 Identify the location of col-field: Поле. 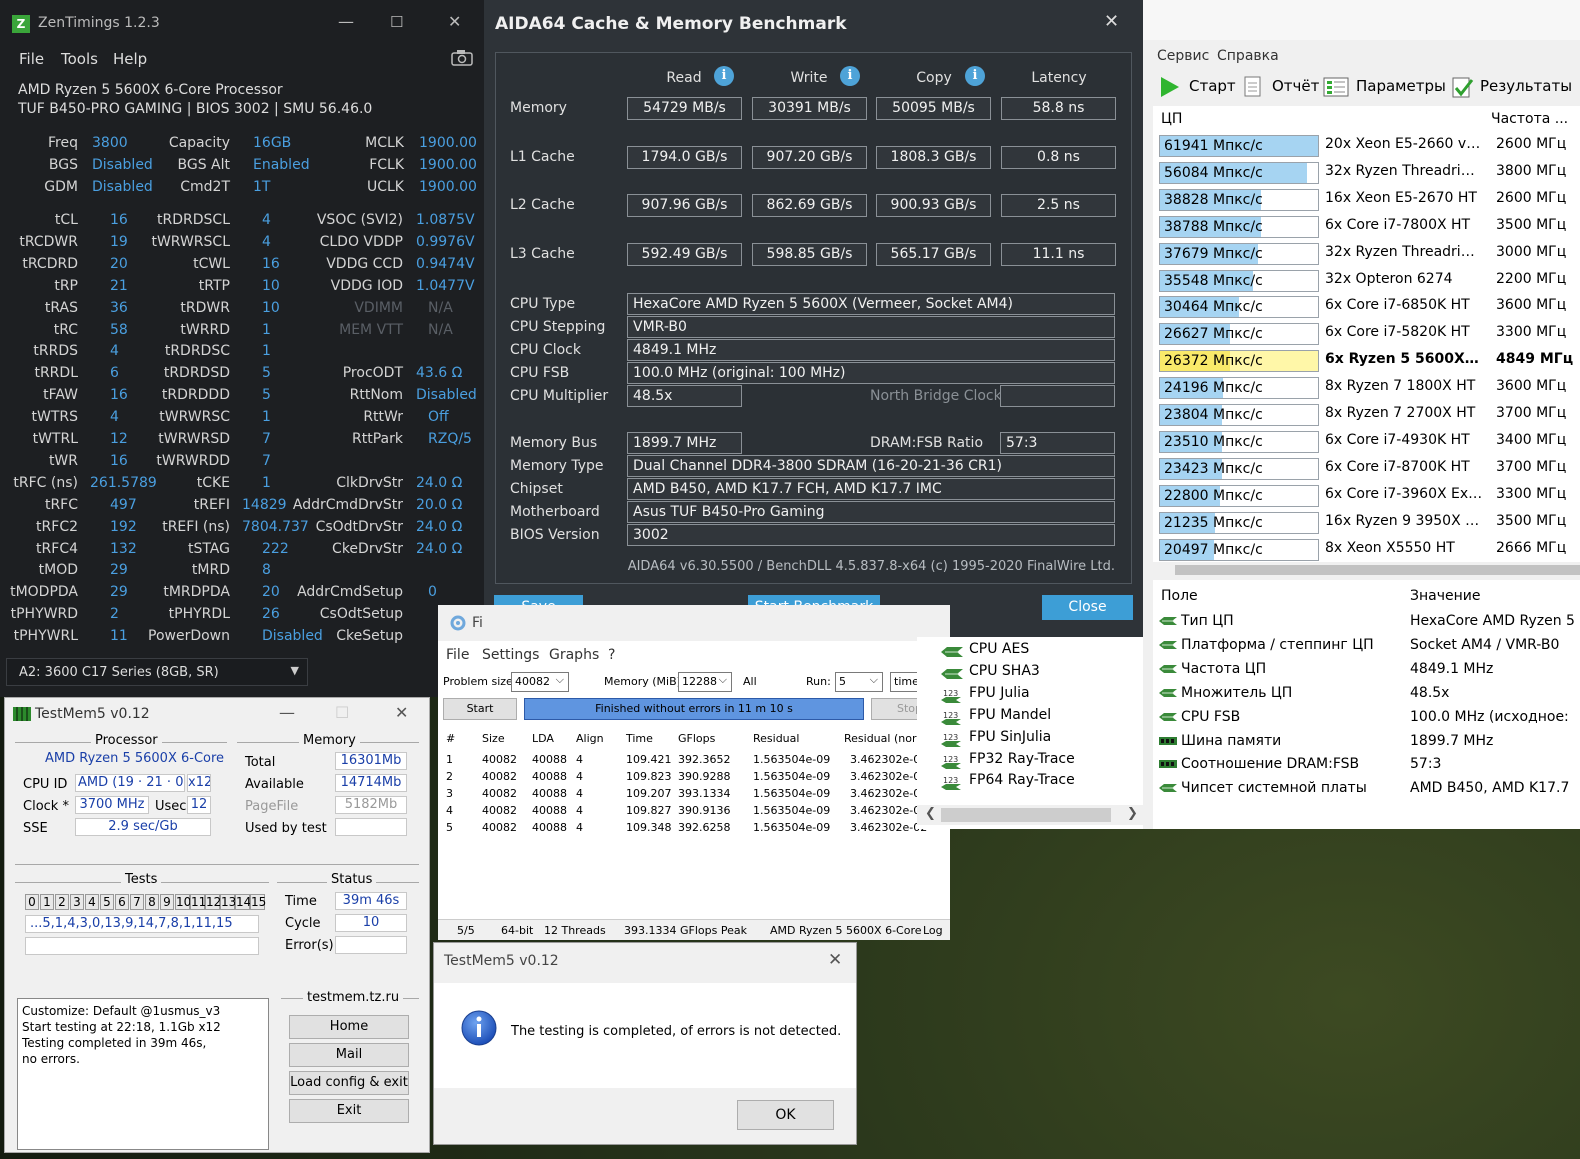
(1179, 596).